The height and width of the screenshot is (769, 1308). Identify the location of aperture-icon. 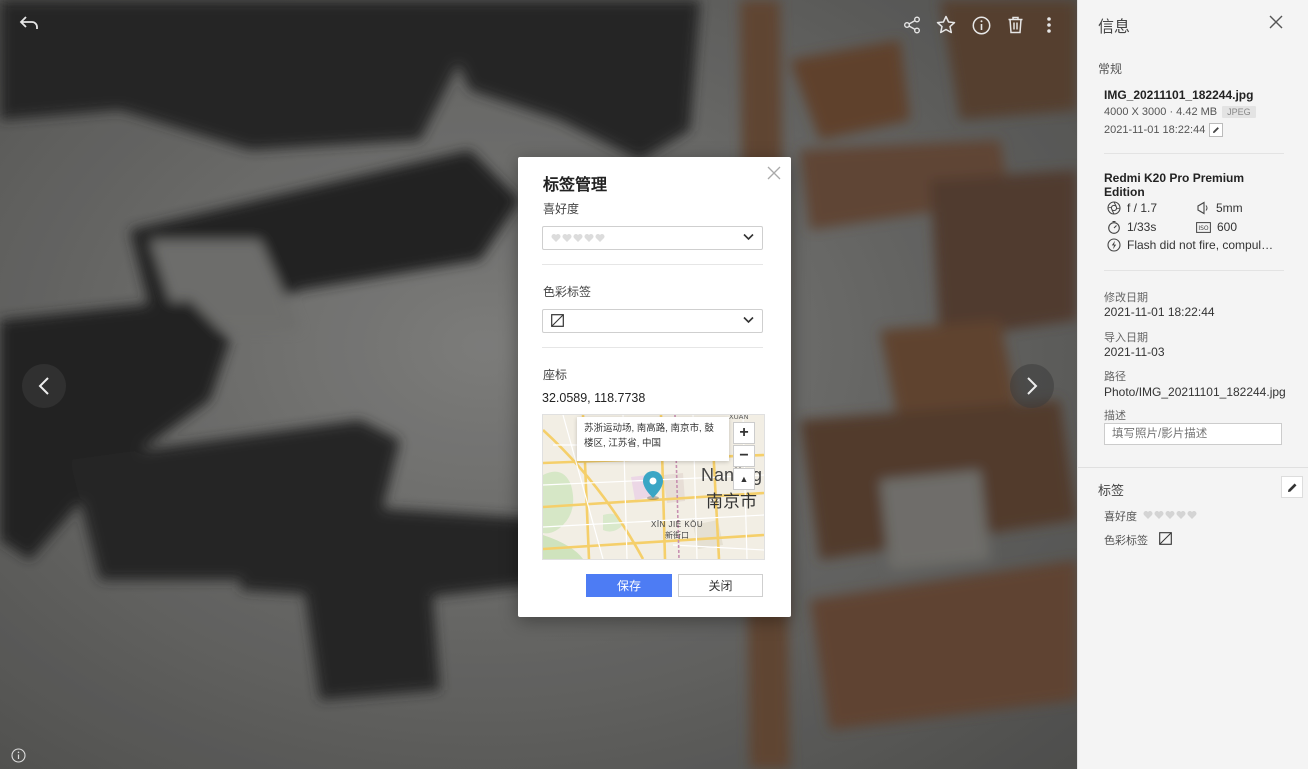
(1114, 208).